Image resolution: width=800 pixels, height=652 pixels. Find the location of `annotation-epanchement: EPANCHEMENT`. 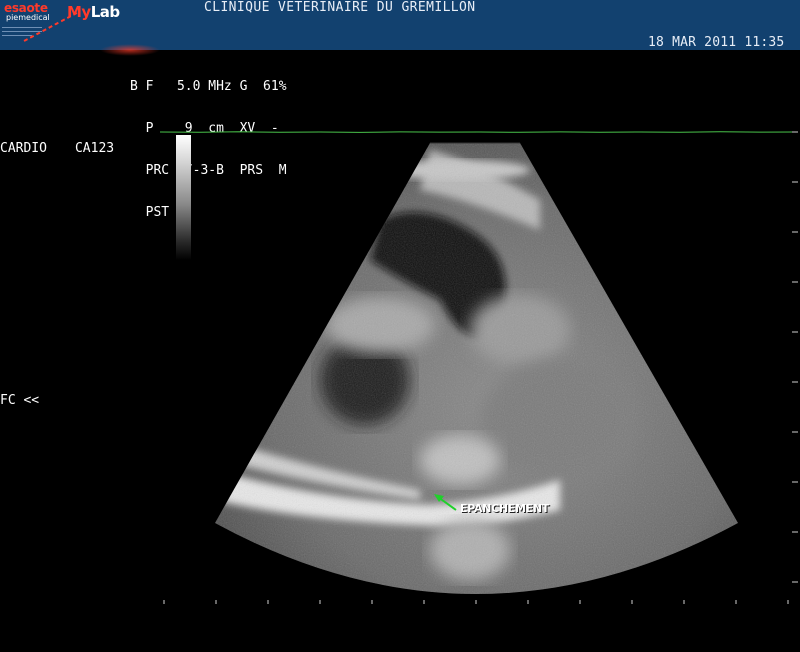

annotation-epanchement: EPANCHEMENT is located at coordinates (504, 508).